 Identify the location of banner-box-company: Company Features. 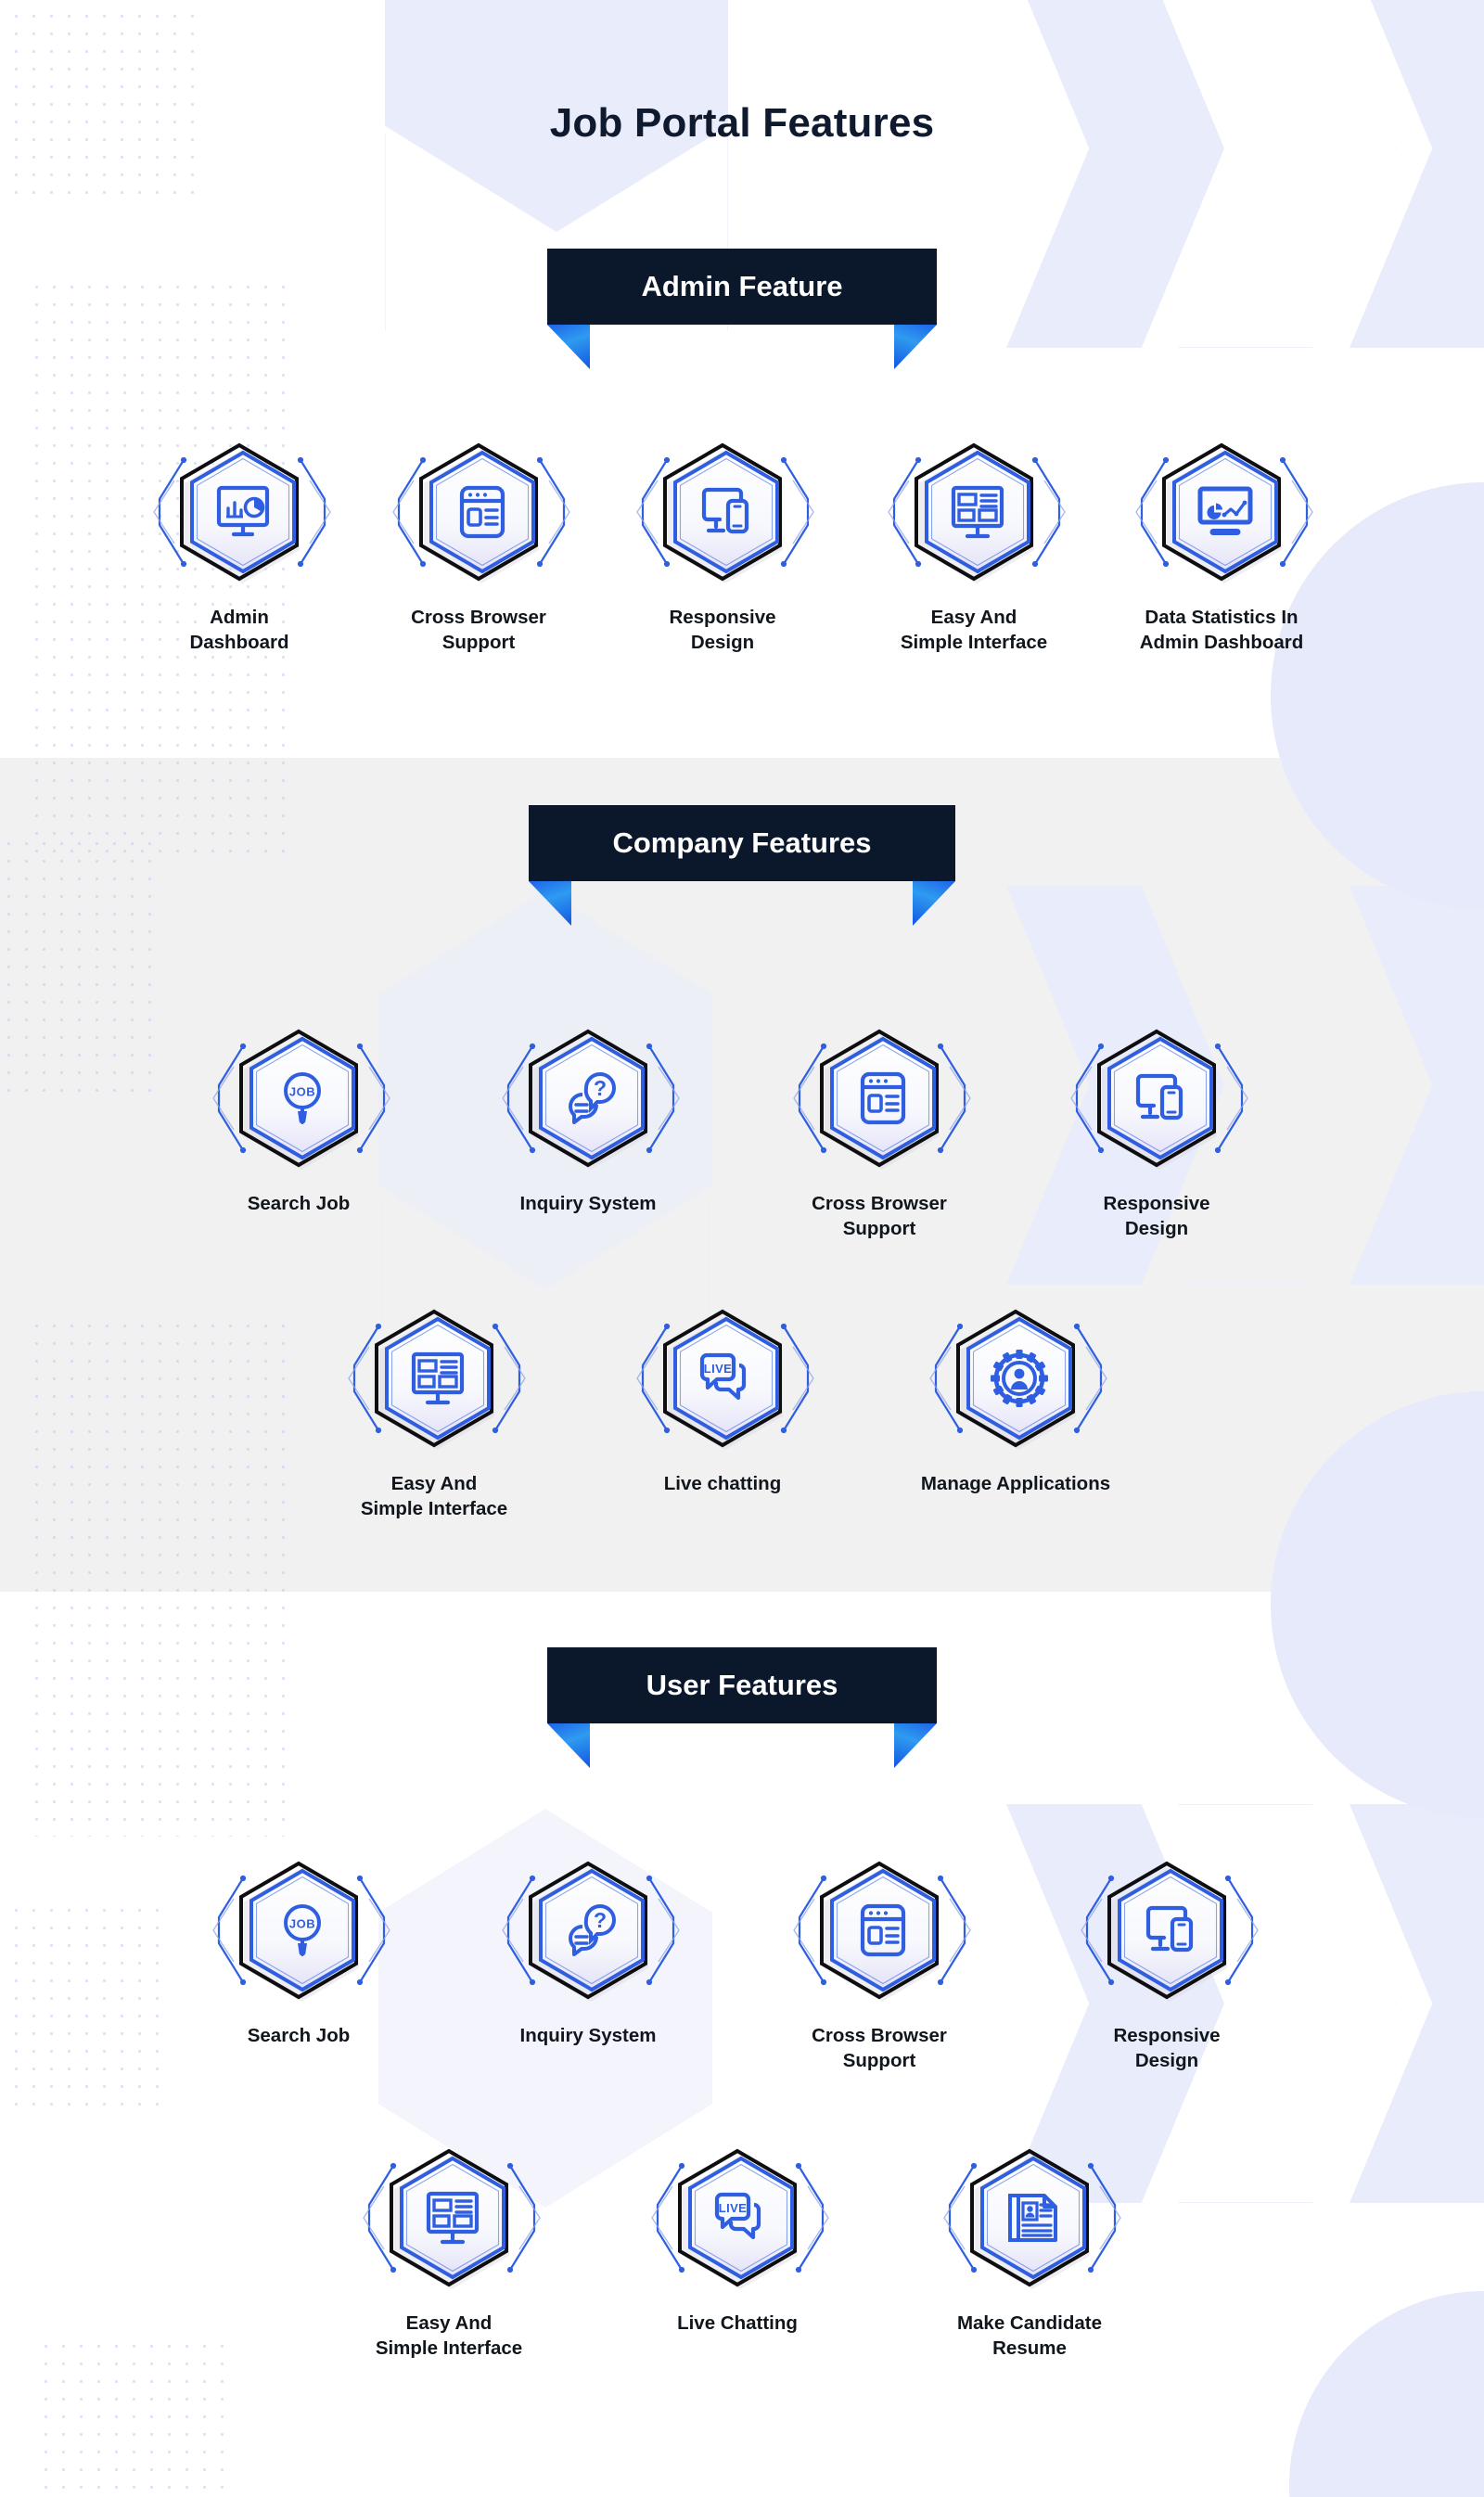
(742, 865).